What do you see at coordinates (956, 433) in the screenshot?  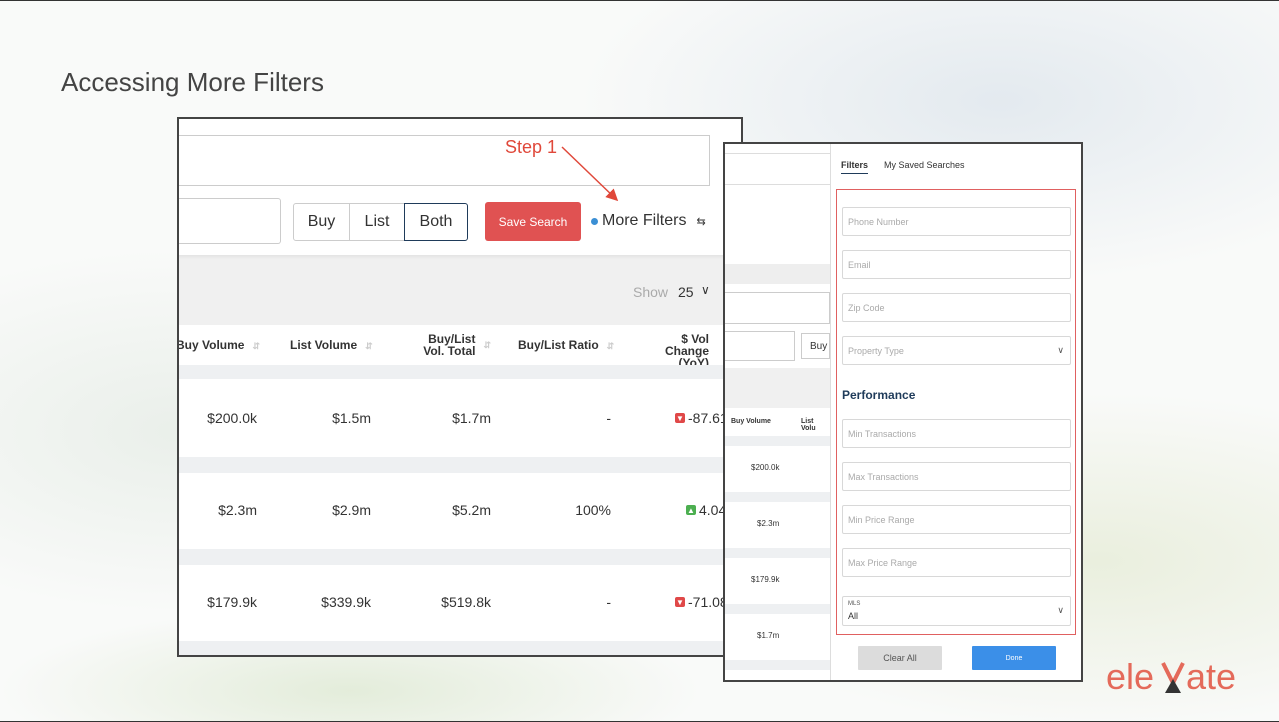 I see `min-transactions-field: Min Transactions` at bounding box center [956, 433].